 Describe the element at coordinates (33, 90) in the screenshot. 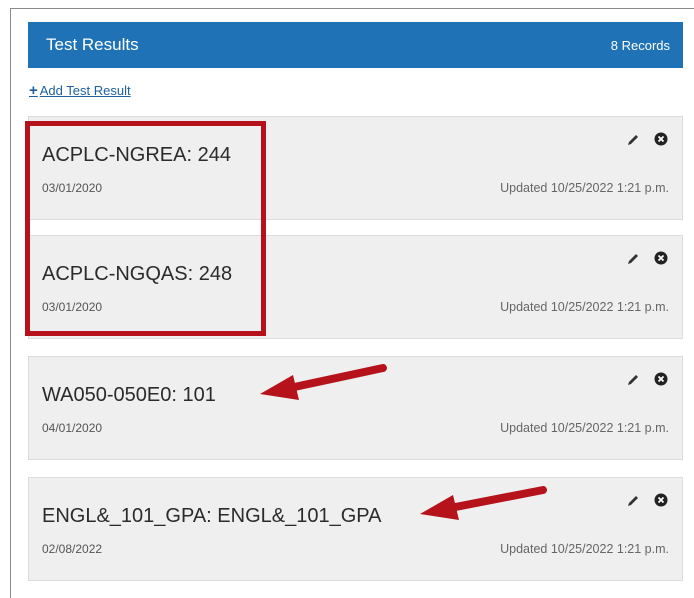

I see `plus-icon: +` at that location.